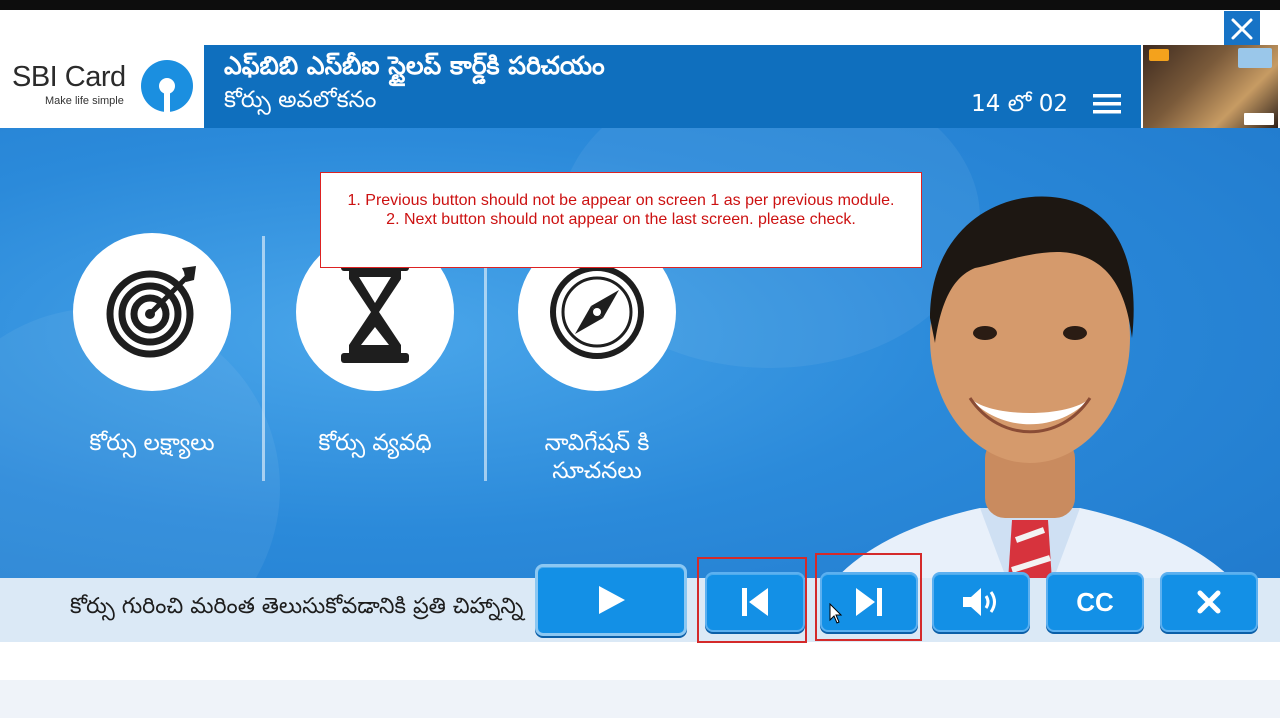  Describe the element at coordinates (1159, 55) in the screenshot. I see `fbb-logo` at that location.